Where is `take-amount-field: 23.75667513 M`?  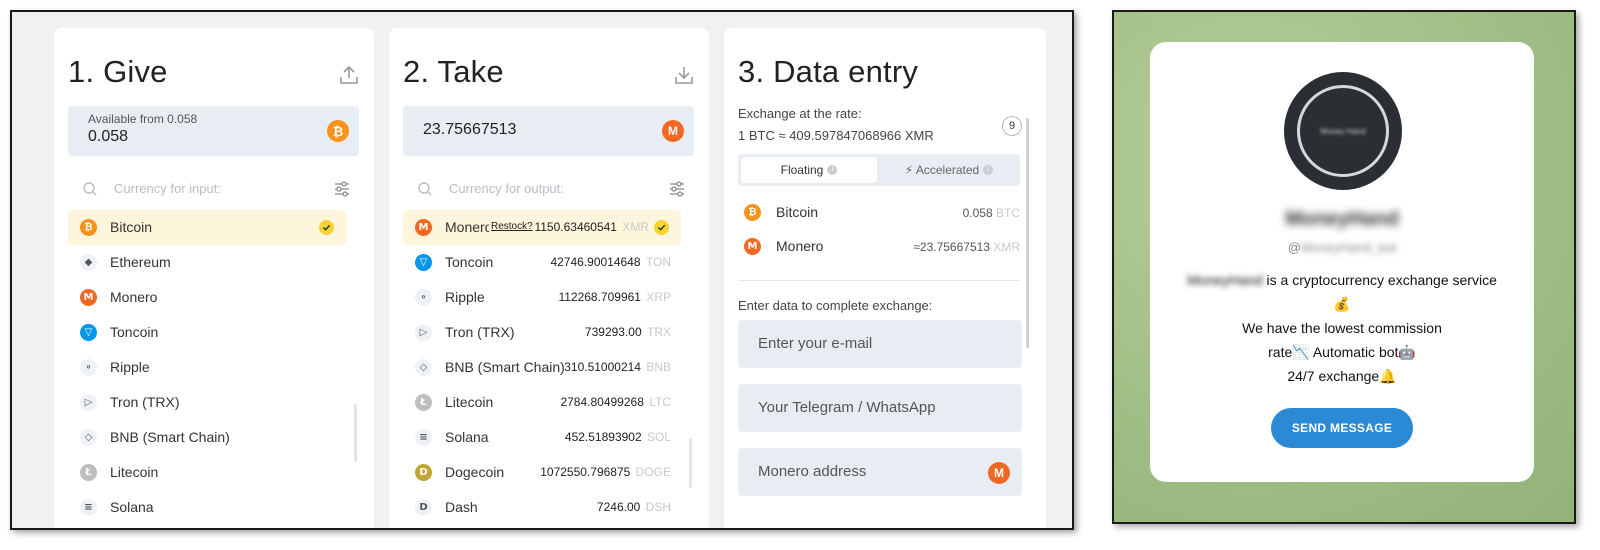 take-amount-field: 23.75667513 M is located at coordinates (548, 131).